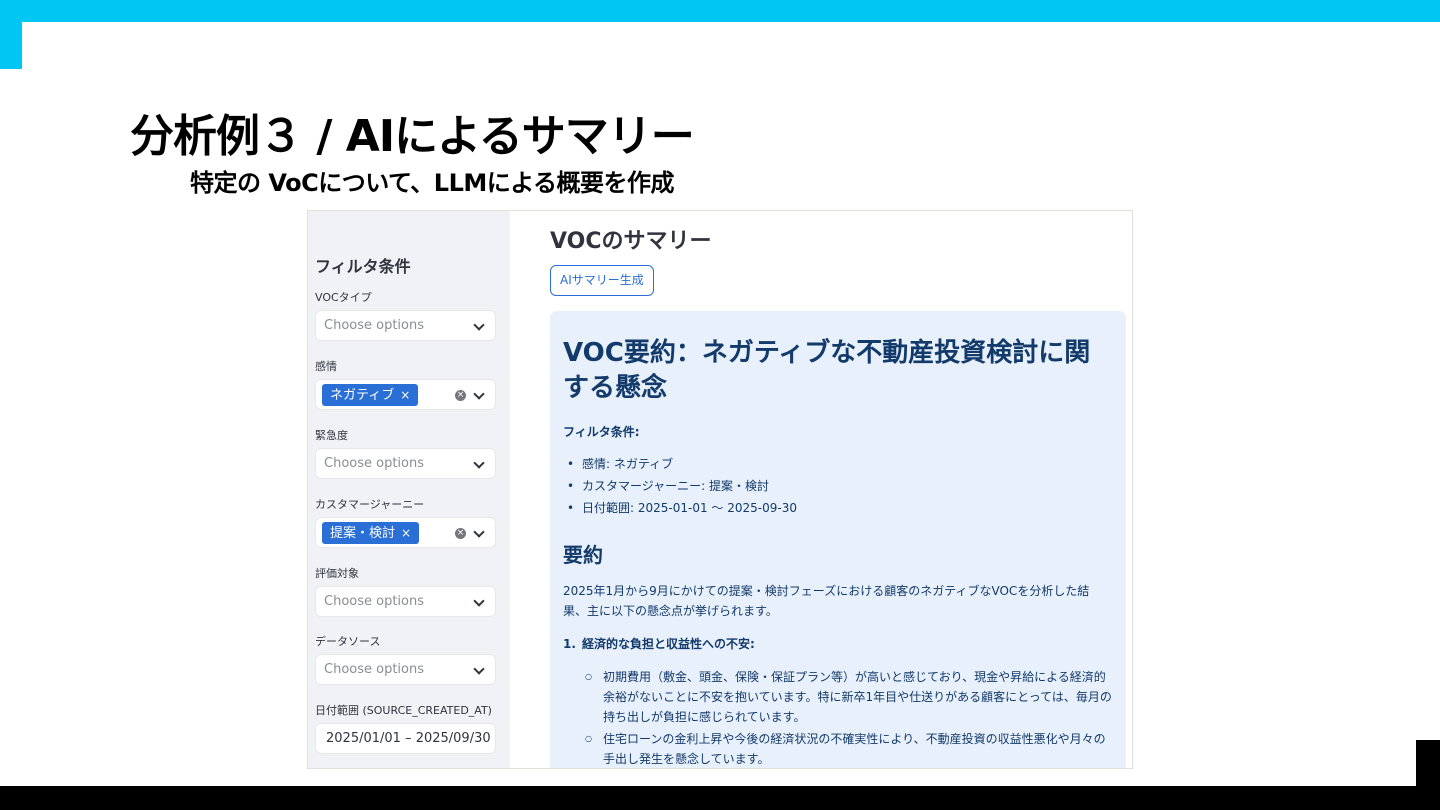  I want to click on list-item: 感情: ネガティブ, so click(680, 464).